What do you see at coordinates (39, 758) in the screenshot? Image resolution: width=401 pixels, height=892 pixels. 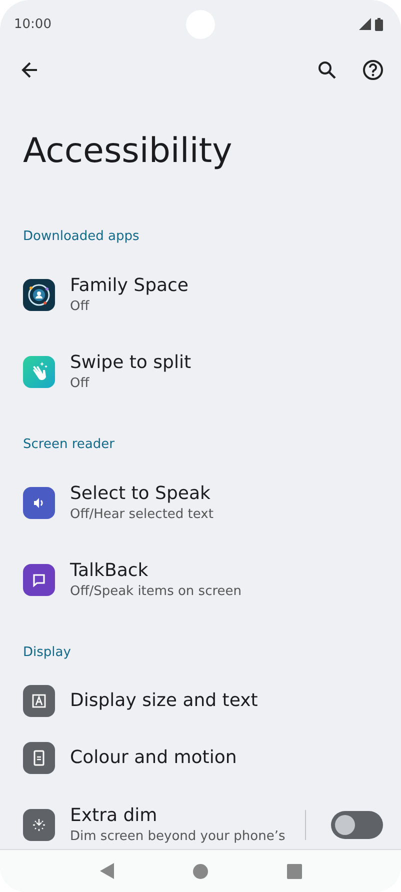 I see `phone-icon` at bounding box center [39, 758].